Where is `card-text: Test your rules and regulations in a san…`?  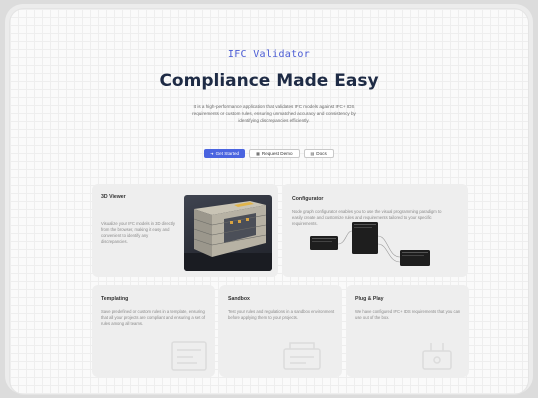
card-text: Test your rules and regulations in a san… is located at coordinates (281, 314).